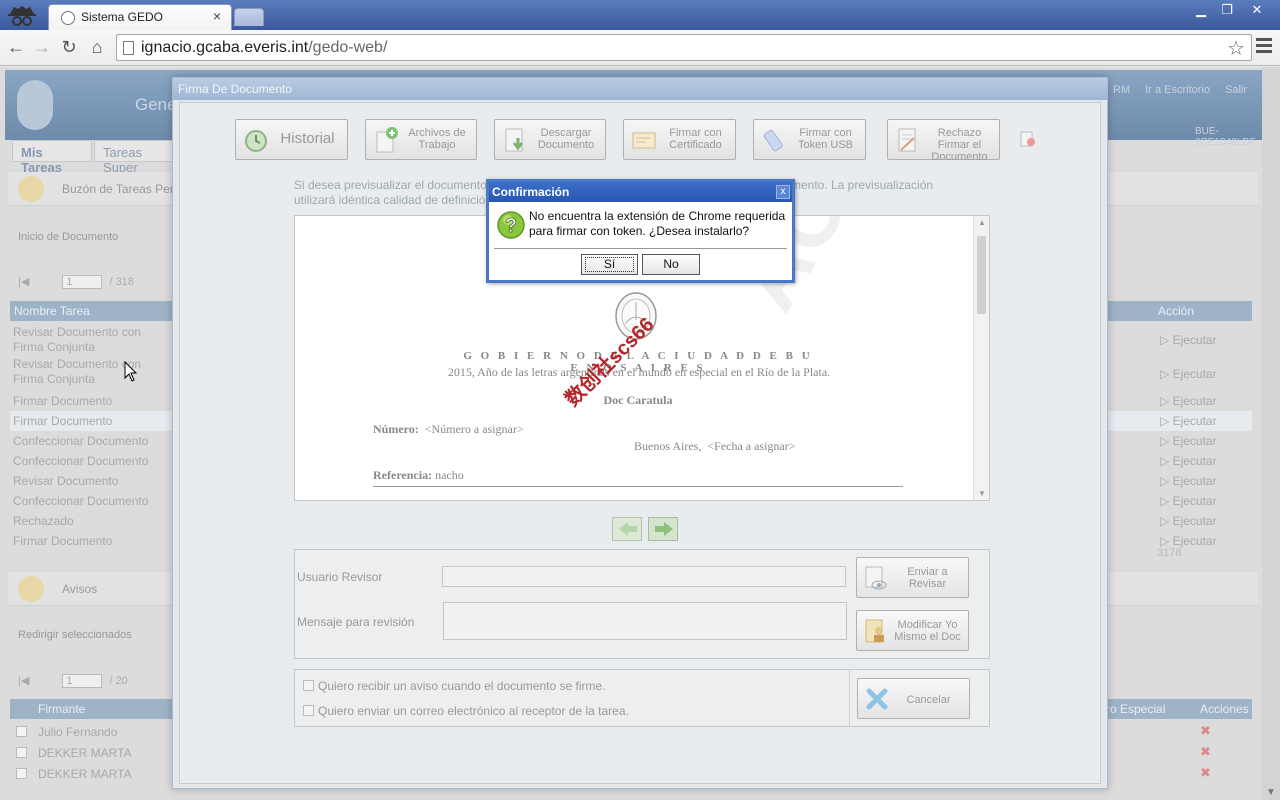 The image size is (1280, 800). I want to click on document-caratula: Doc Caratula, so click(638, 400).